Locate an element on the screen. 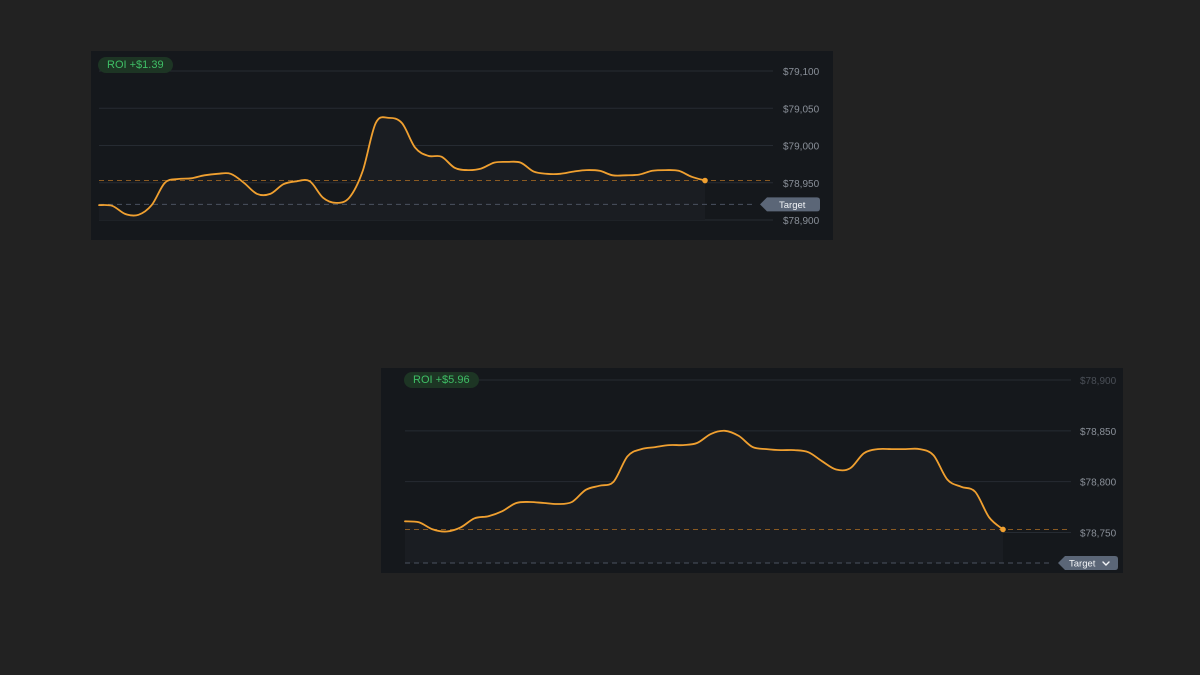 The image size is (1200, 675). y-tick-label: $79,000 is located at coordinates (801, 147).